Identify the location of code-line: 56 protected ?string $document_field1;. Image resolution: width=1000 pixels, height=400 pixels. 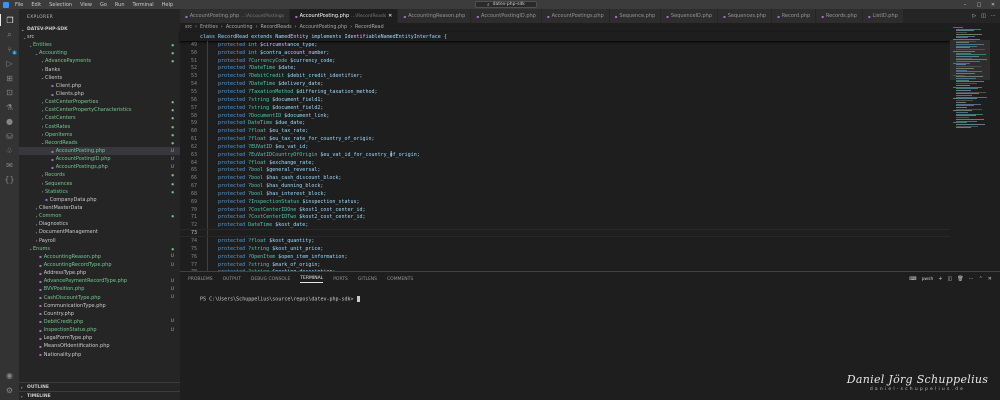
(565, 99).